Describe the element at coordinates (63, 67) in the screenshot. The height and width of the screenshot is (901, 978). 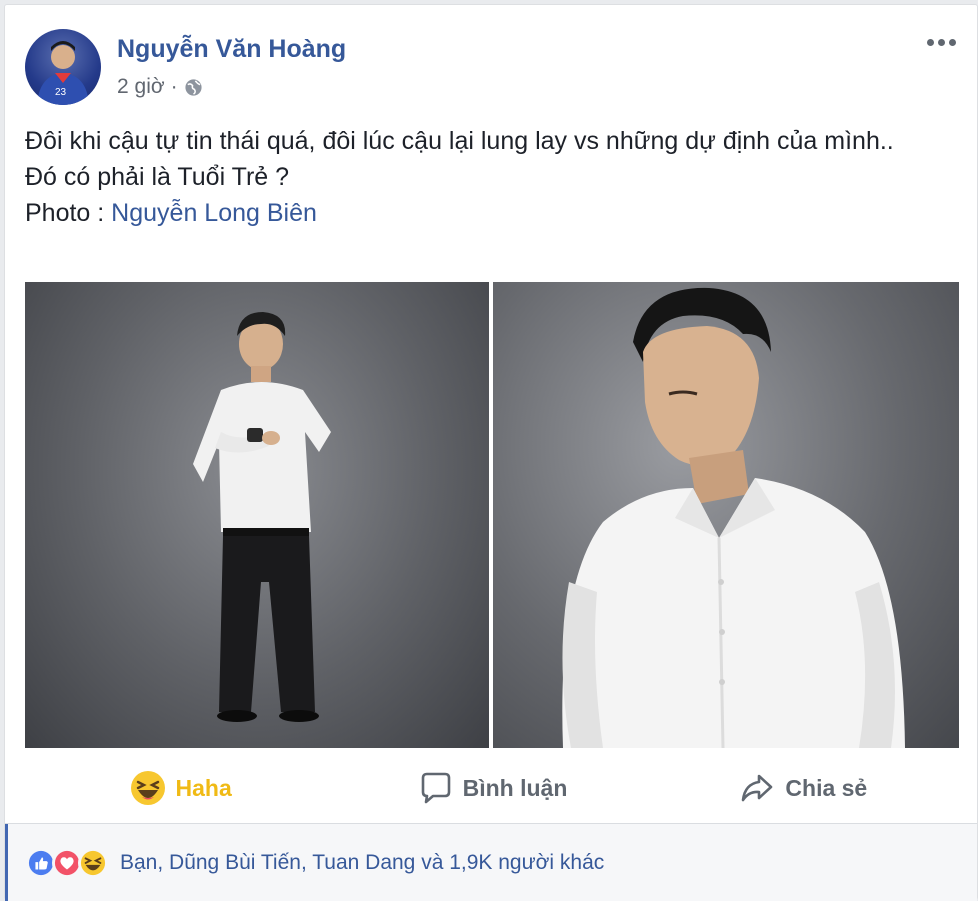
I see `author-avatar: 23` at that location.